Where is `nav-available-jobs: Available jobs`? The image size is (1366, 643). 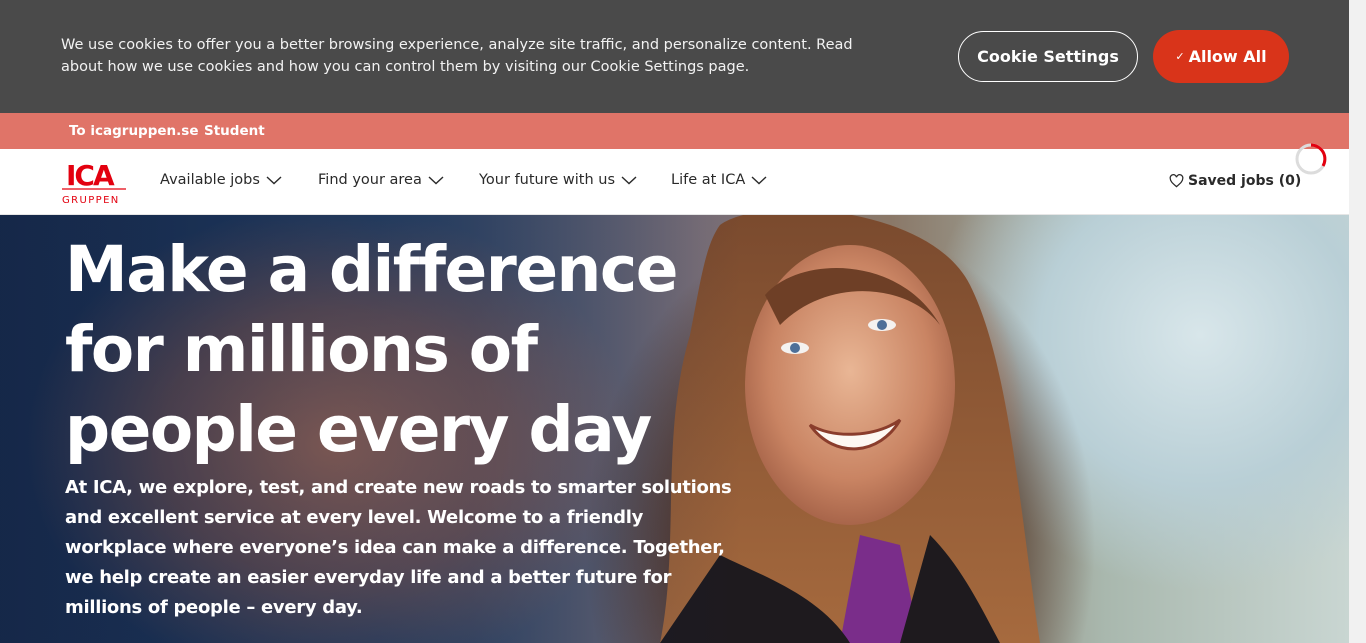
nav-available-jobs: Available jobs is located at coordinates (221, 180).